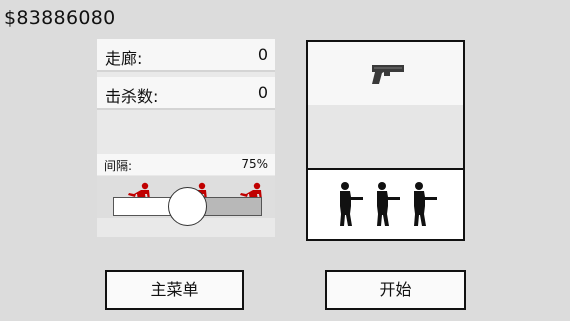  What do you see at coordinates (132, 96) in the screenshot?
I see `kills-label: 击杀数:` at bounding box center [132, 96].